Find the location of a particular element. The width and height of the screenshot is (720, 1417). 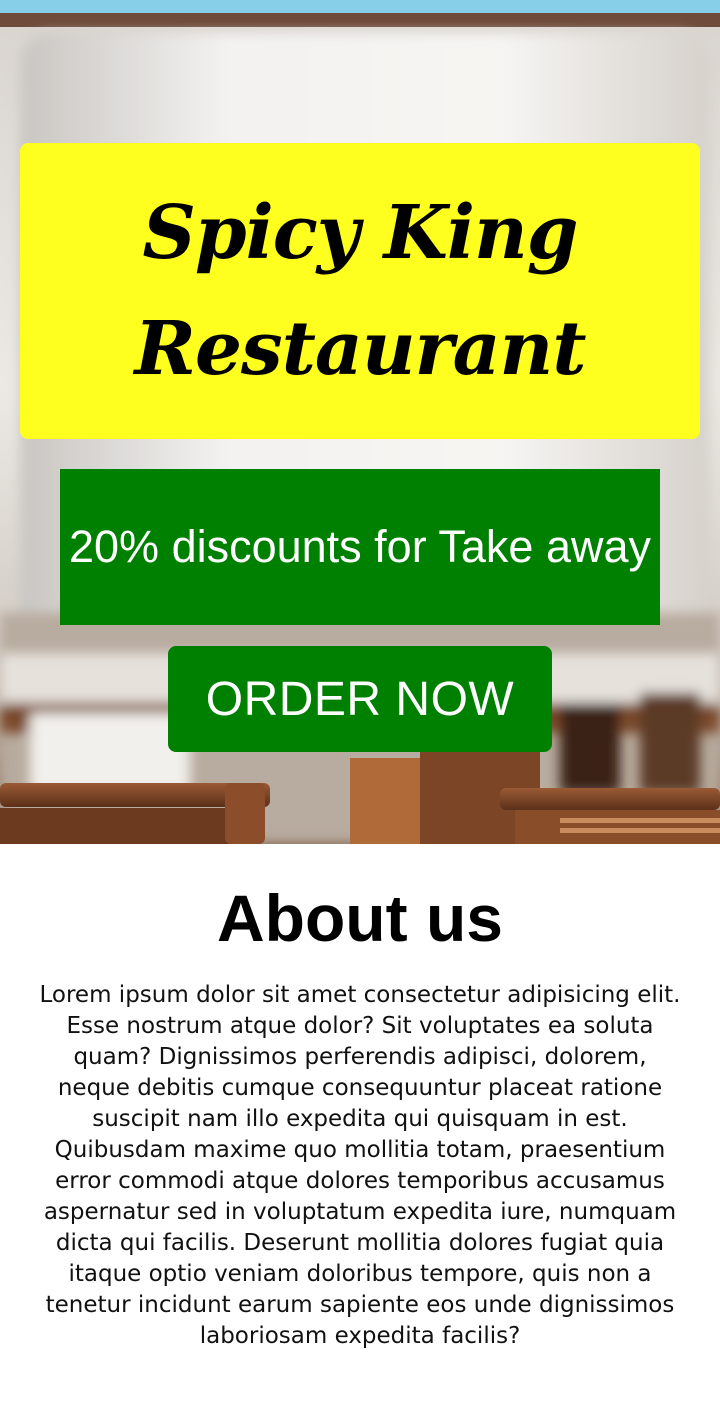

status-bar is located at coordinates (360, 6).